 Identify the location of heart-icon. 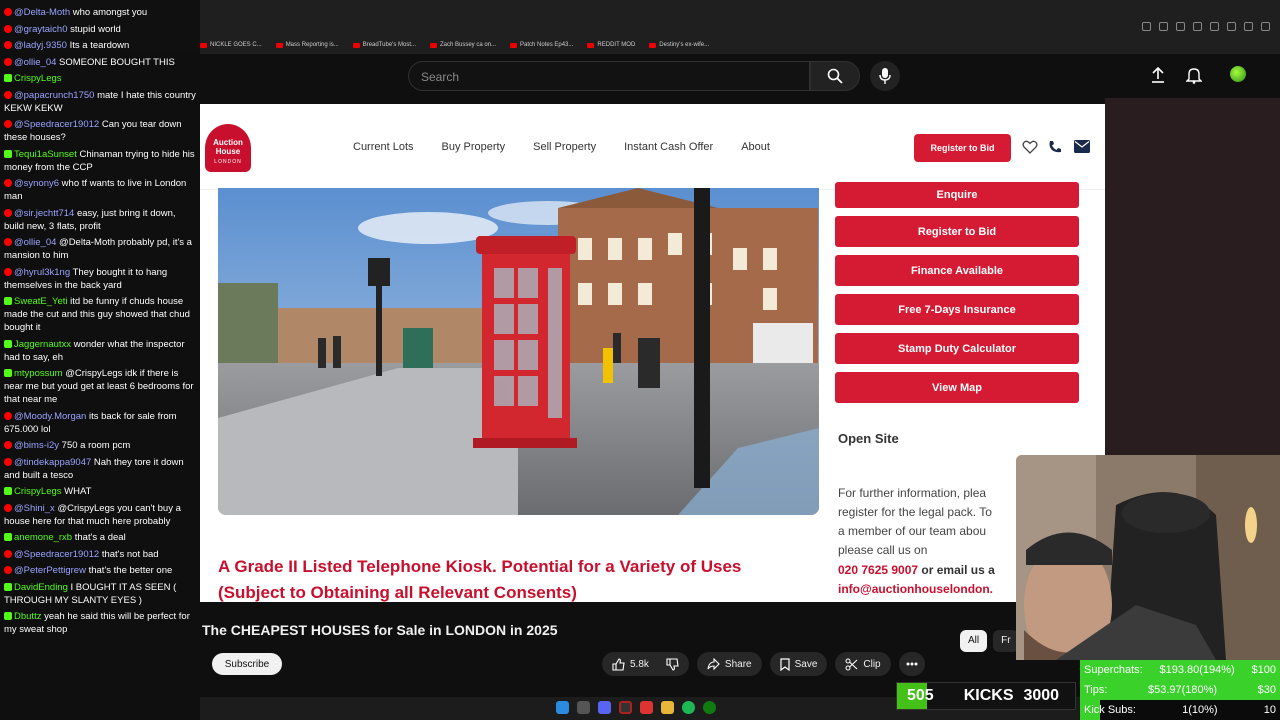
(1030, 147).